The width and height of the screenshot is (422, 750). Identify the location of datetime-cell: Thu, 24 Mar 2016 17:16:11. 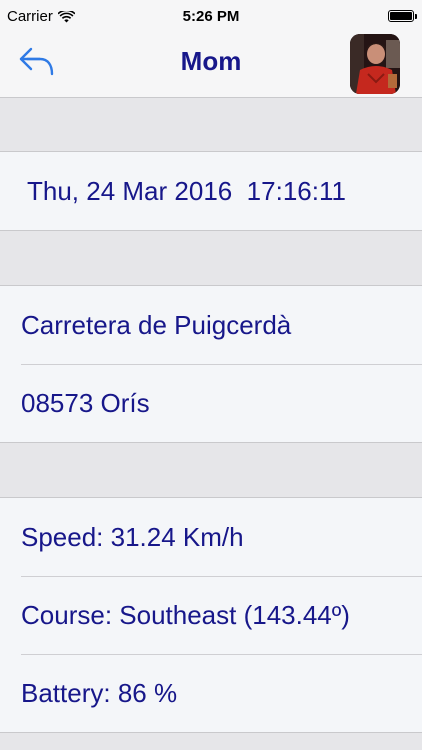
(186, 190).